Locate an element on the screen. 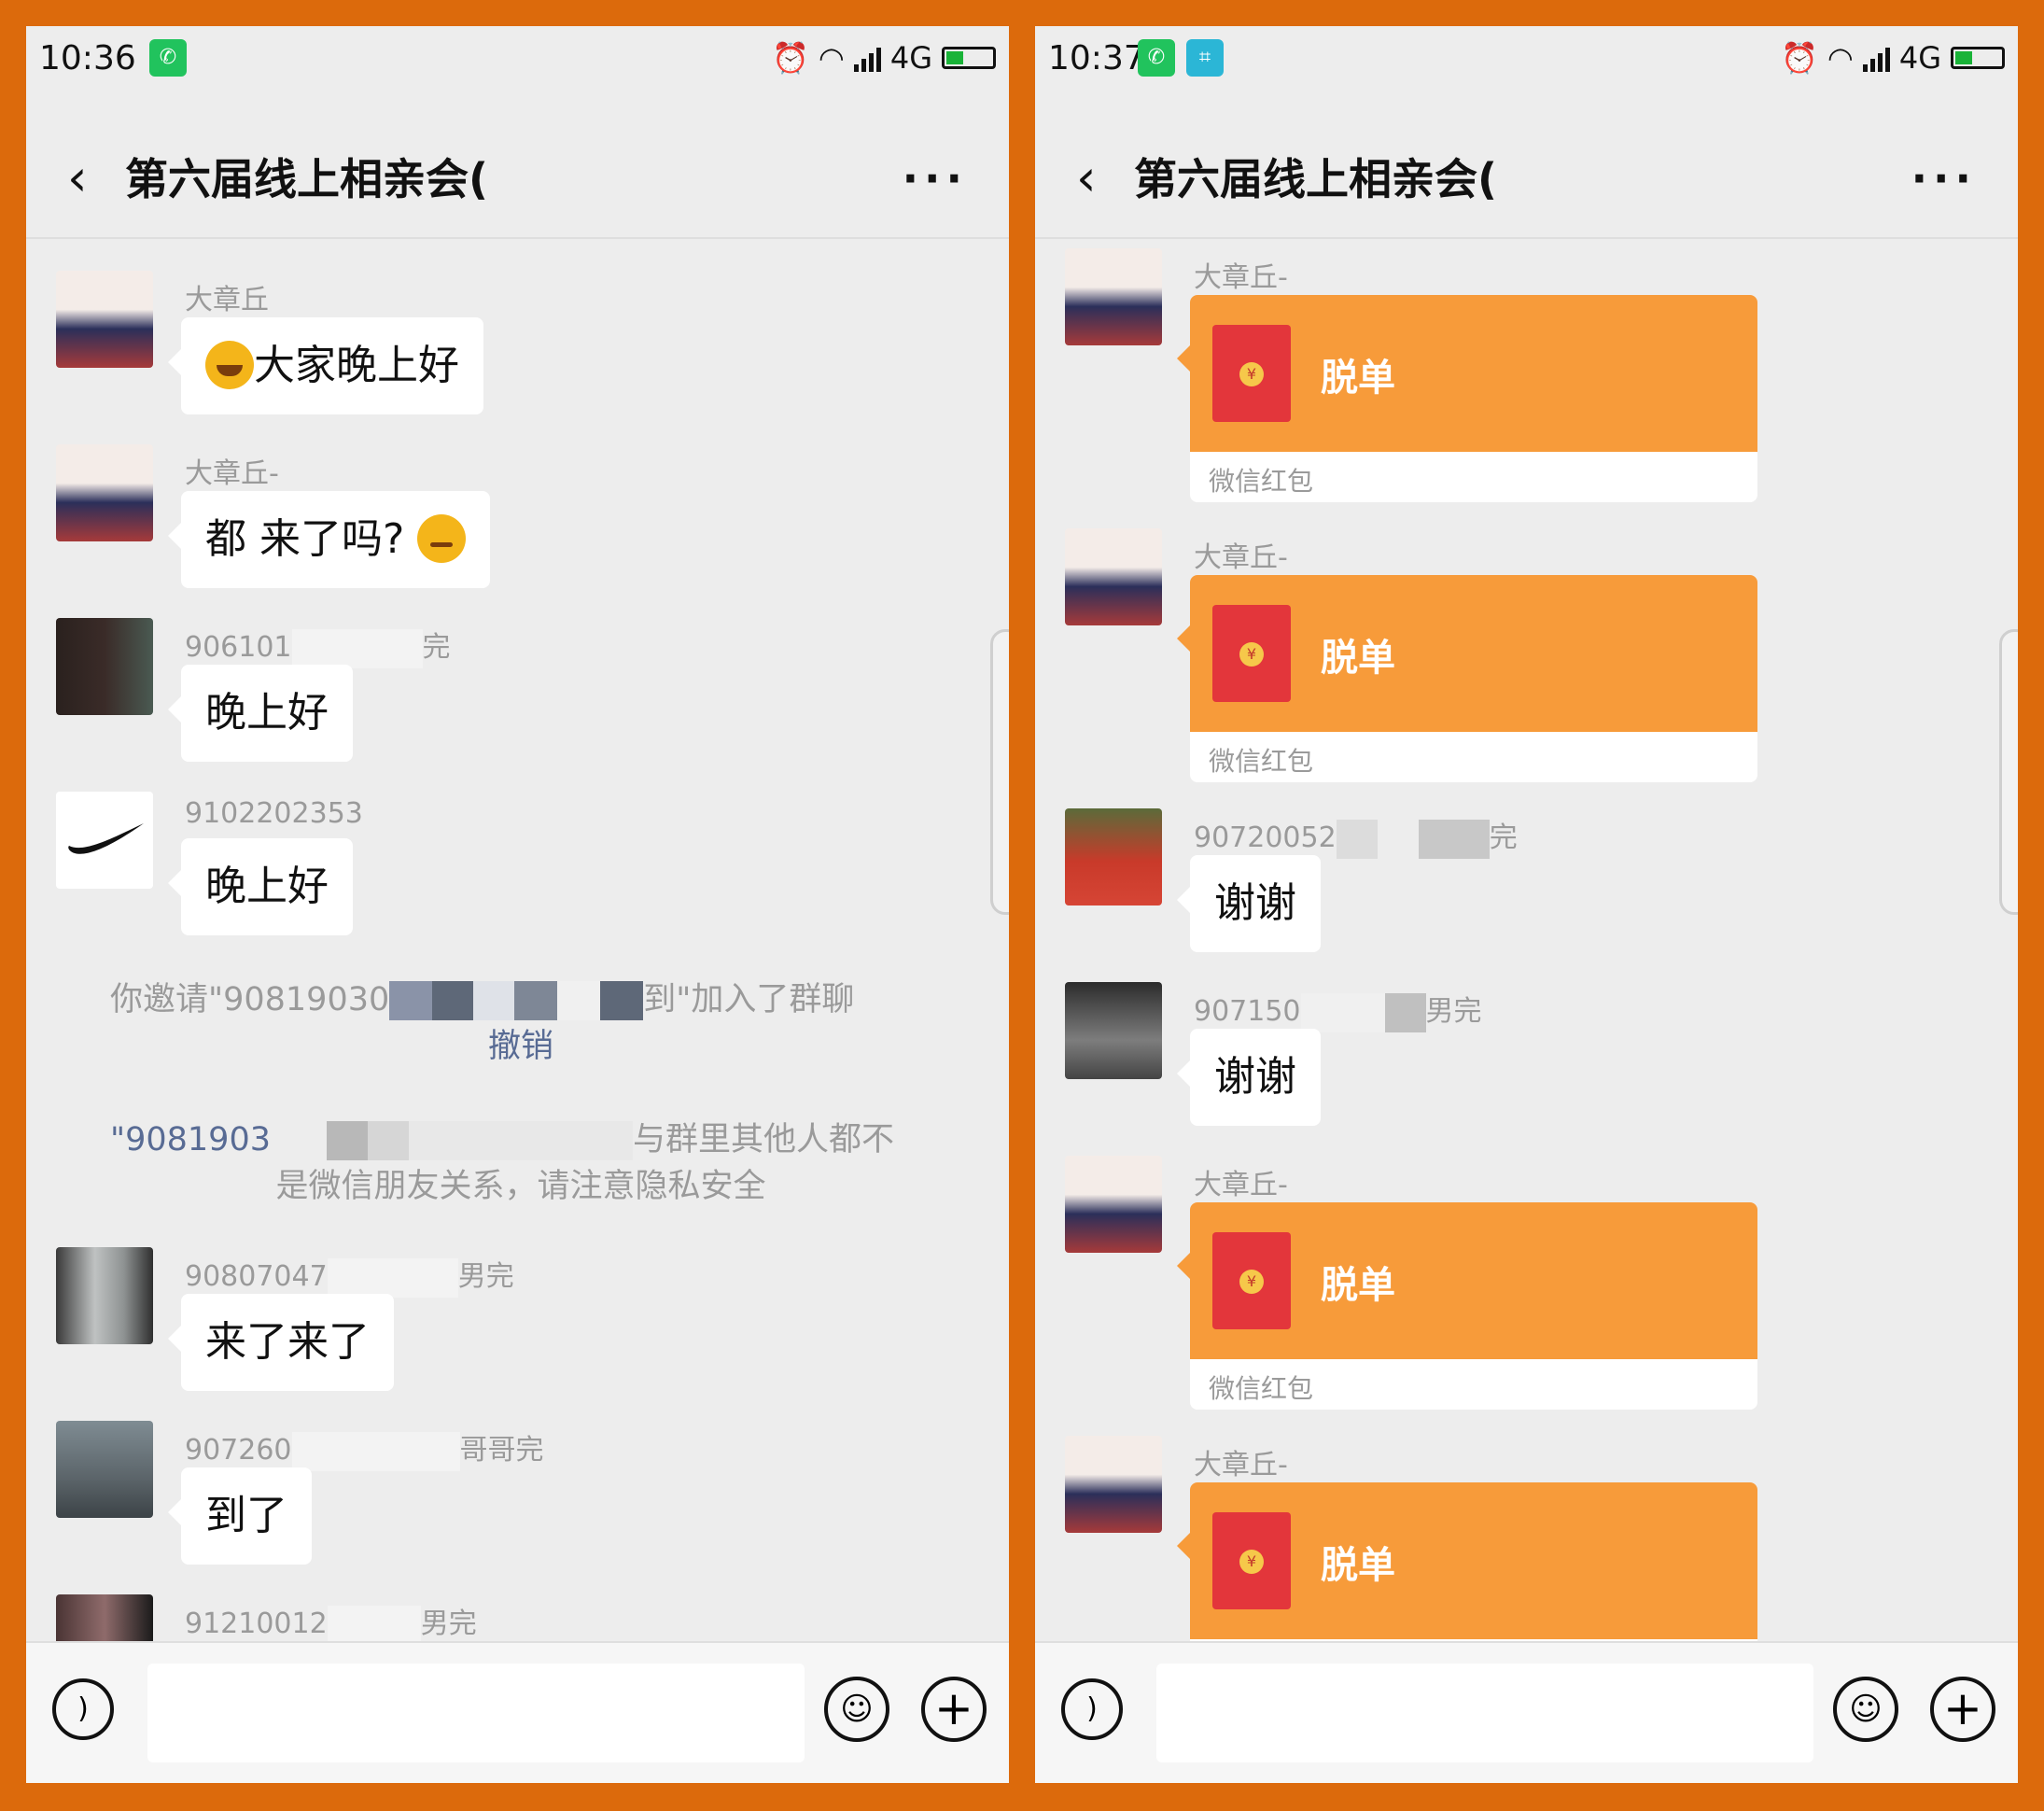 This screenshot has width=2044, height=1811. status-time: 10:36 is located at coordinates (87, 58).